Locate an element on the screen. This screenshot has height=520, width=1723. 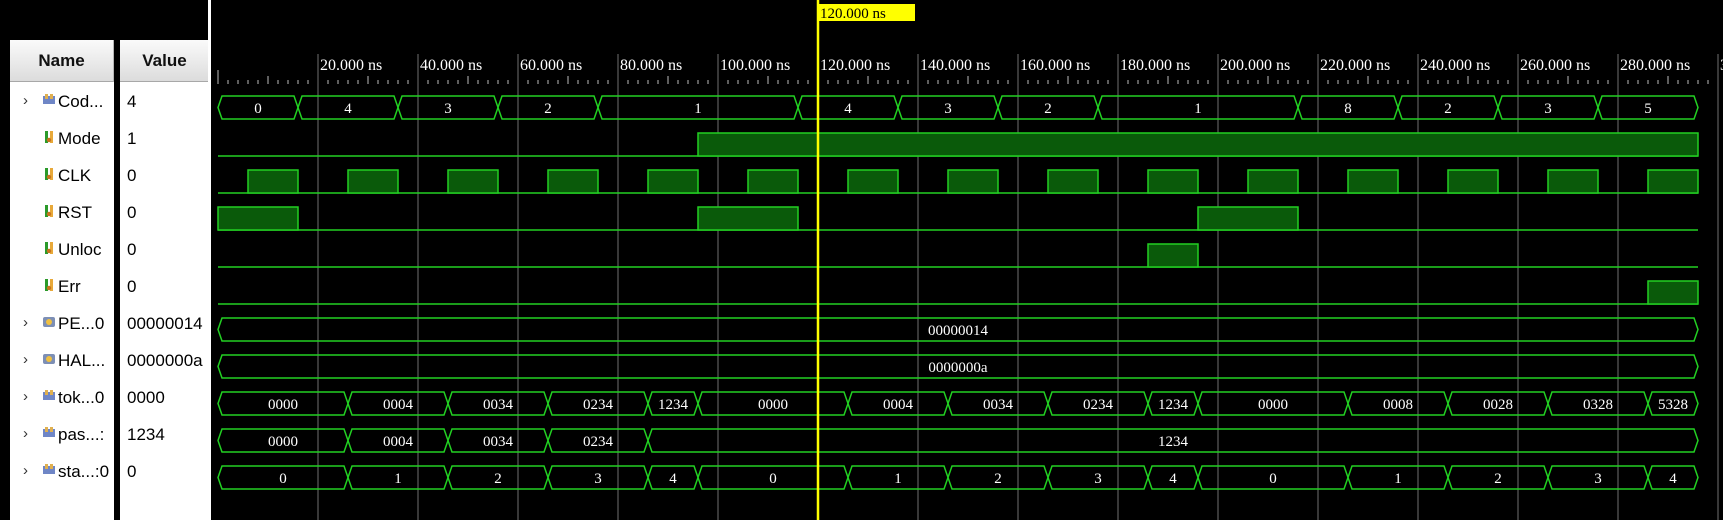
signal-name: pas...: is located at coordinates (81, 434).